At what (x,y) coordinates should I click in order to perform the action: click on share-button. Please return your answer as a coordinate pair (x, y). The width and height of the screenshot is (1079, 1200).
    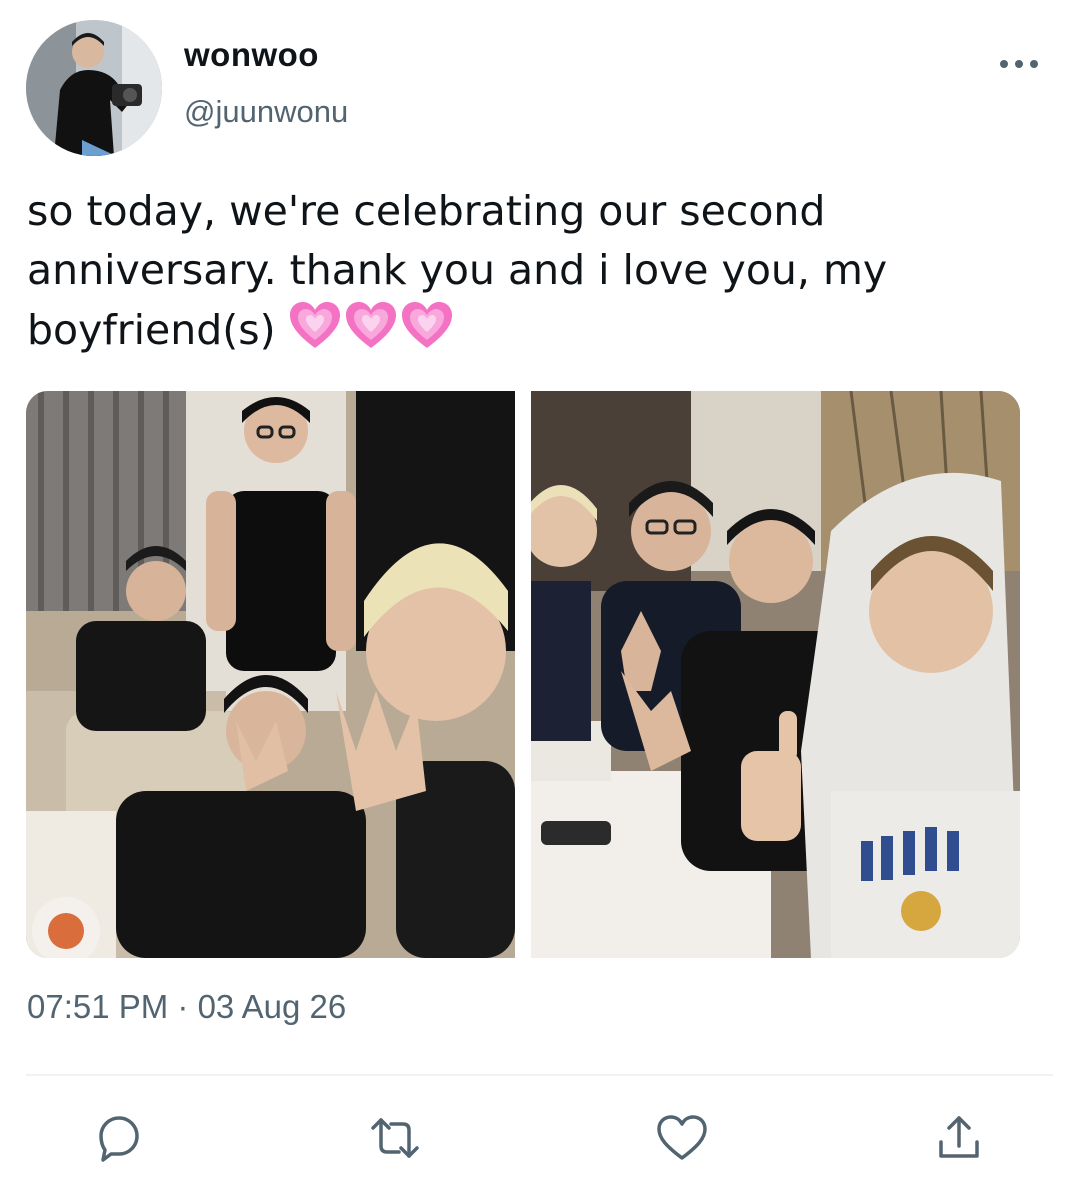
    Looking at the image, I should click on (959, 1138).